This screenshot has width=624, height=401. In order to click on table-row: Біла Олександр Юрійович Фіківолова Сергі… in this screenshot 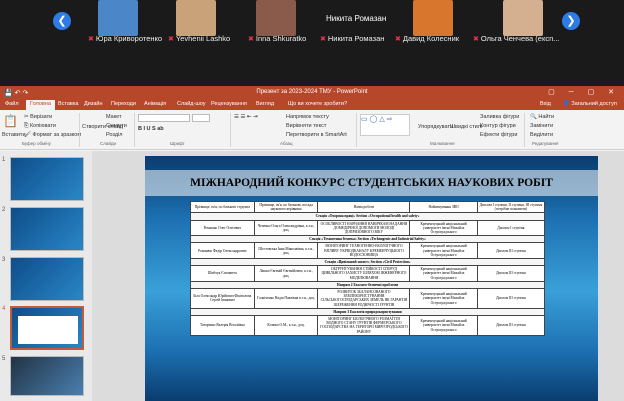, I will do `click(368, 298)`.